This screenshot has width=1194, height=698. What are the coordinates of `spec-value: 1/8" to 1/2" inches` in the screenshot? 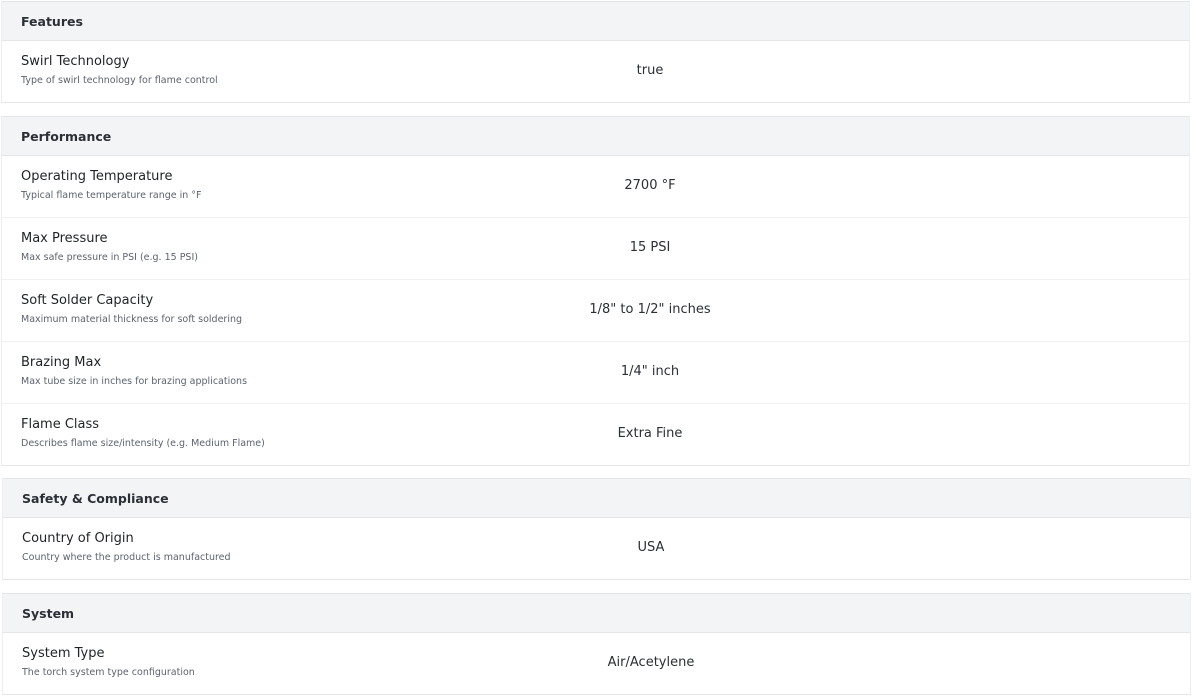 It's located at (650, 309).